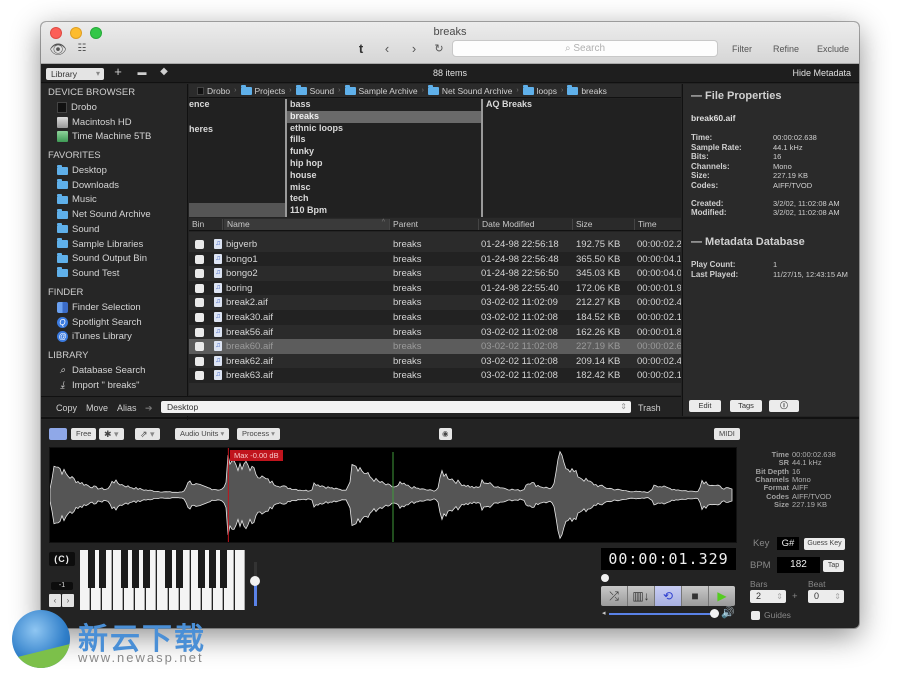 The height and width of the screenshot is (685, 900). Describe the element at coordinates (396, 407) in the screenshot. I see `destination-select: Desktop` at that location.